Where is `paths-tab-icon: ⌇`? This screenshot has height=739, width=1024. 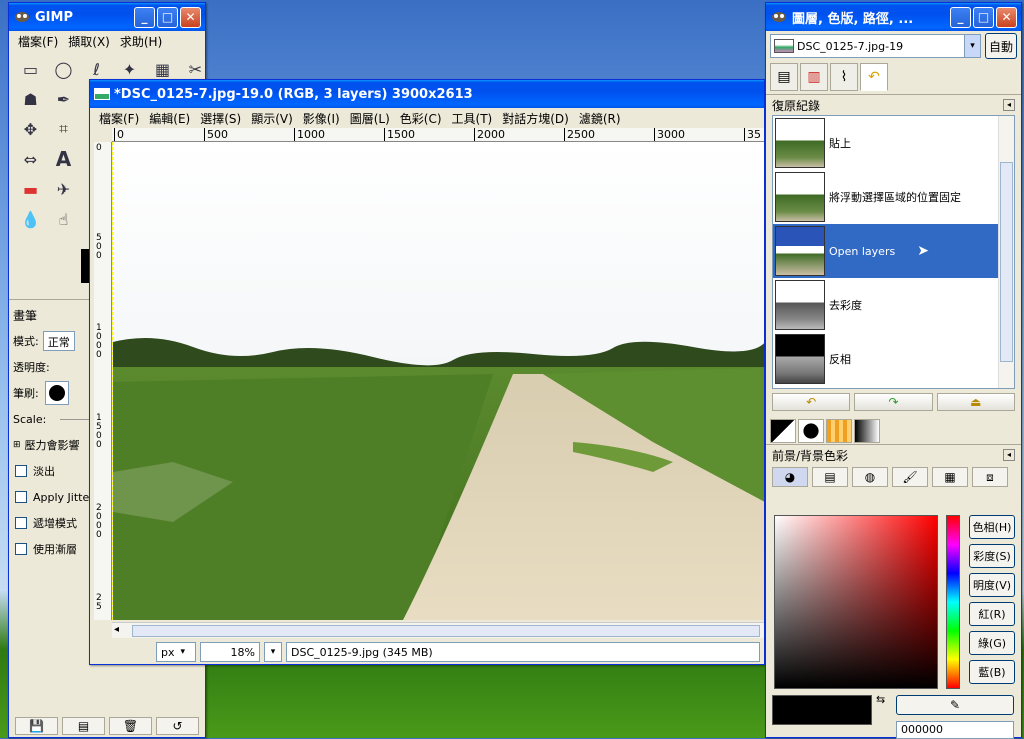 paths-tab-icon: ⌇ is located at coordinates (844, 77).